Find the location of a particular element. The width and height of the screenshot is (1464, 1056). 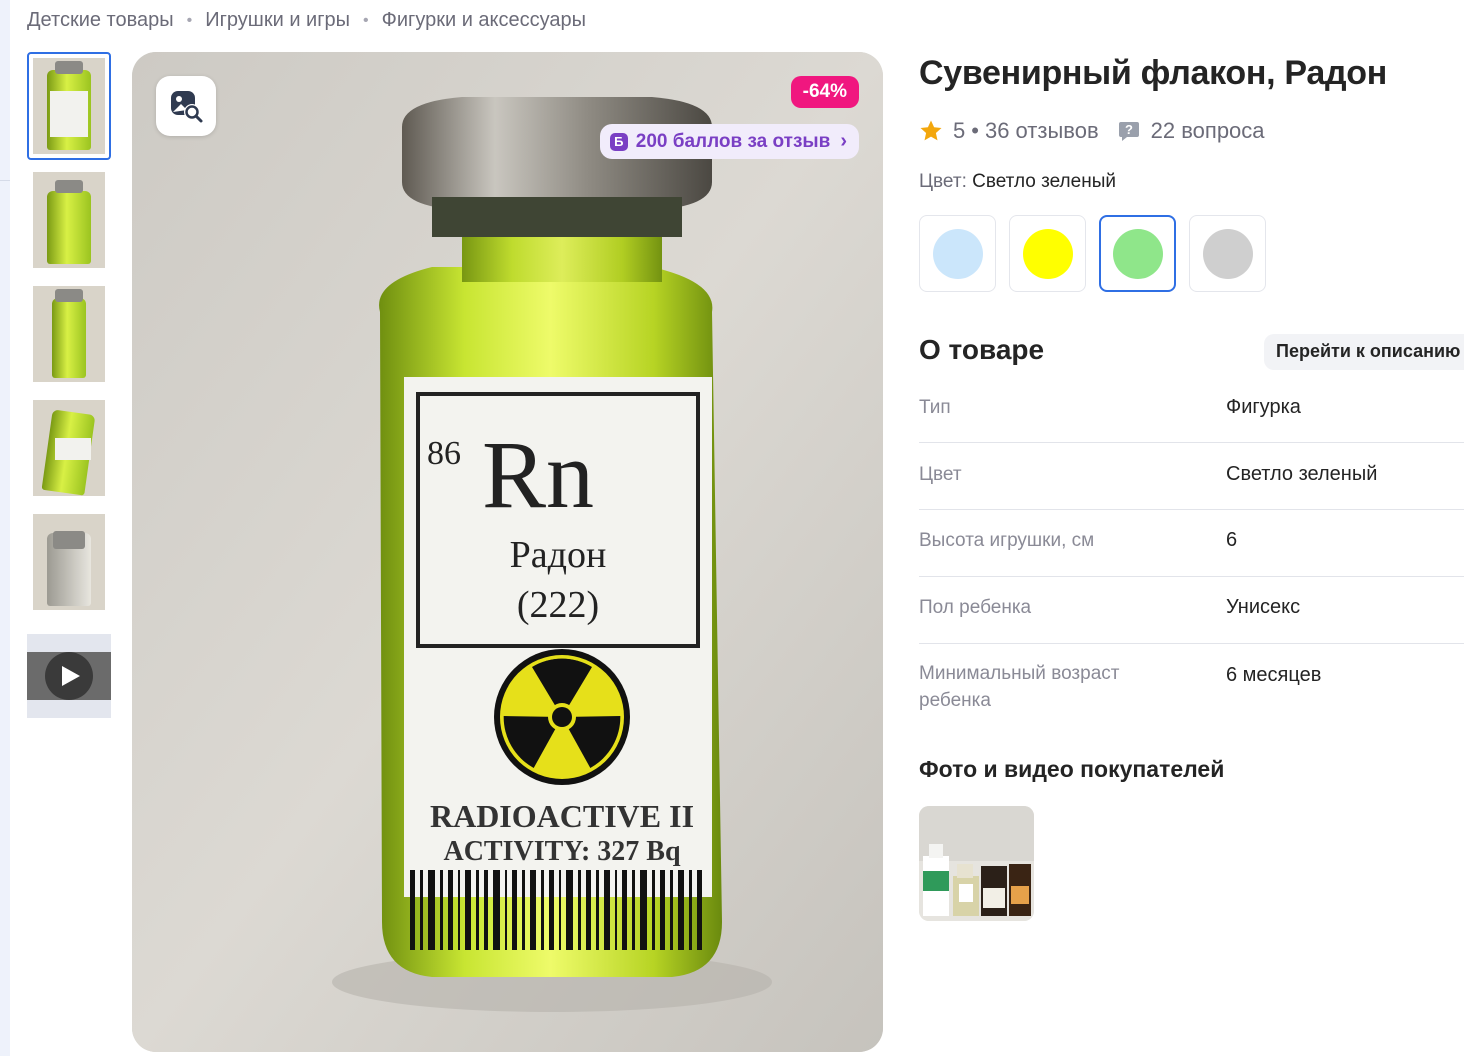

spec-row: Пол ребенка Унисекс is located at coordinates (1191, 610).